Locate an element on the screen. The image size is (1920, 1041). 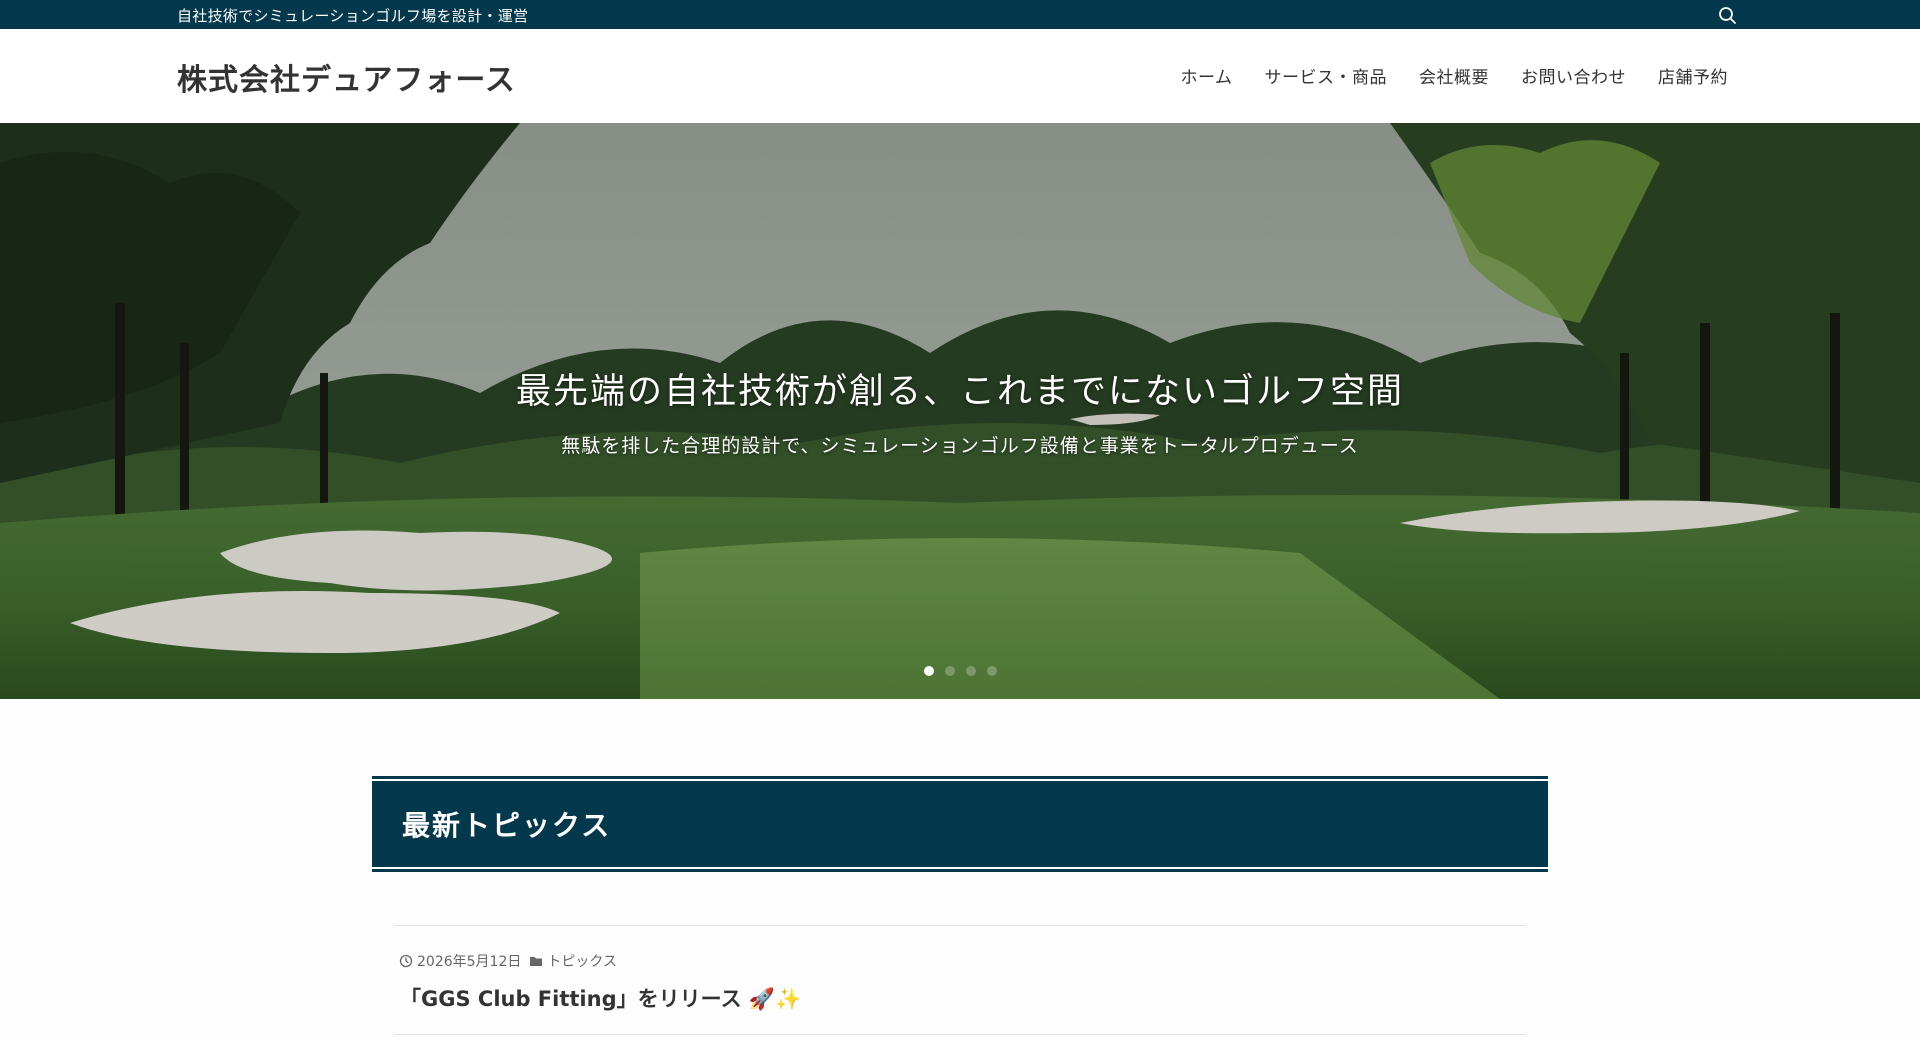
post-category: トピックス is located at coordinates (582, 961).